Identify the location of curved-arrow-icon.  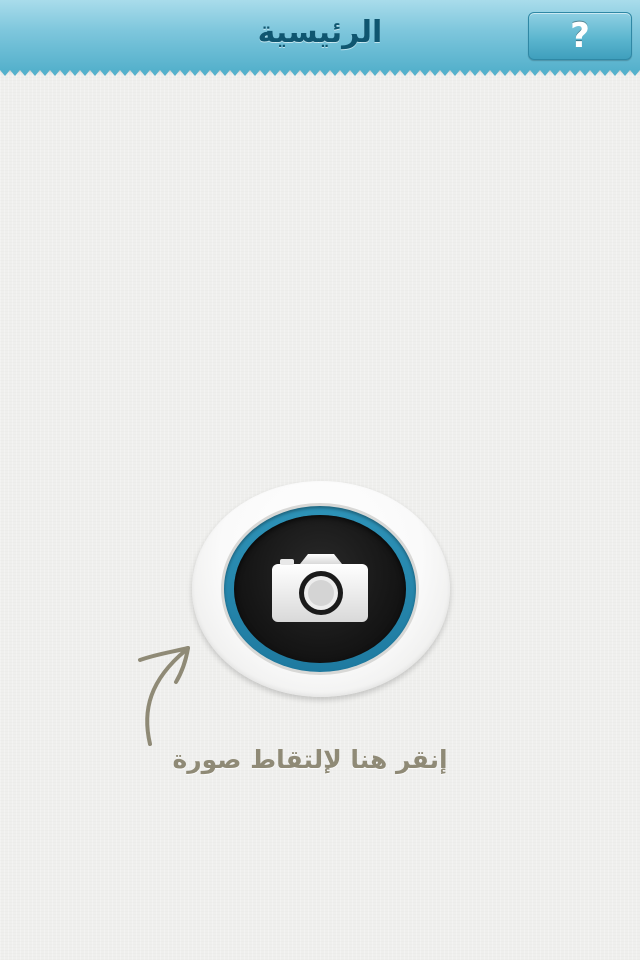
(164, 696).